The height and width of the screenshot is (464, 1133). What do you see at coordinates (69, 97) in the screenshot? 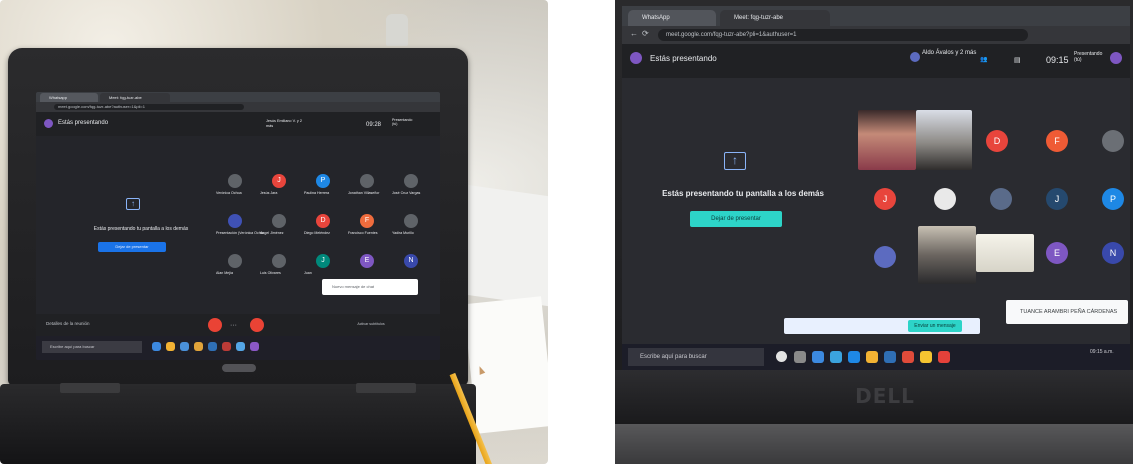
I see `browser-tab: Whatsapp` at bounding box center [69, 97].